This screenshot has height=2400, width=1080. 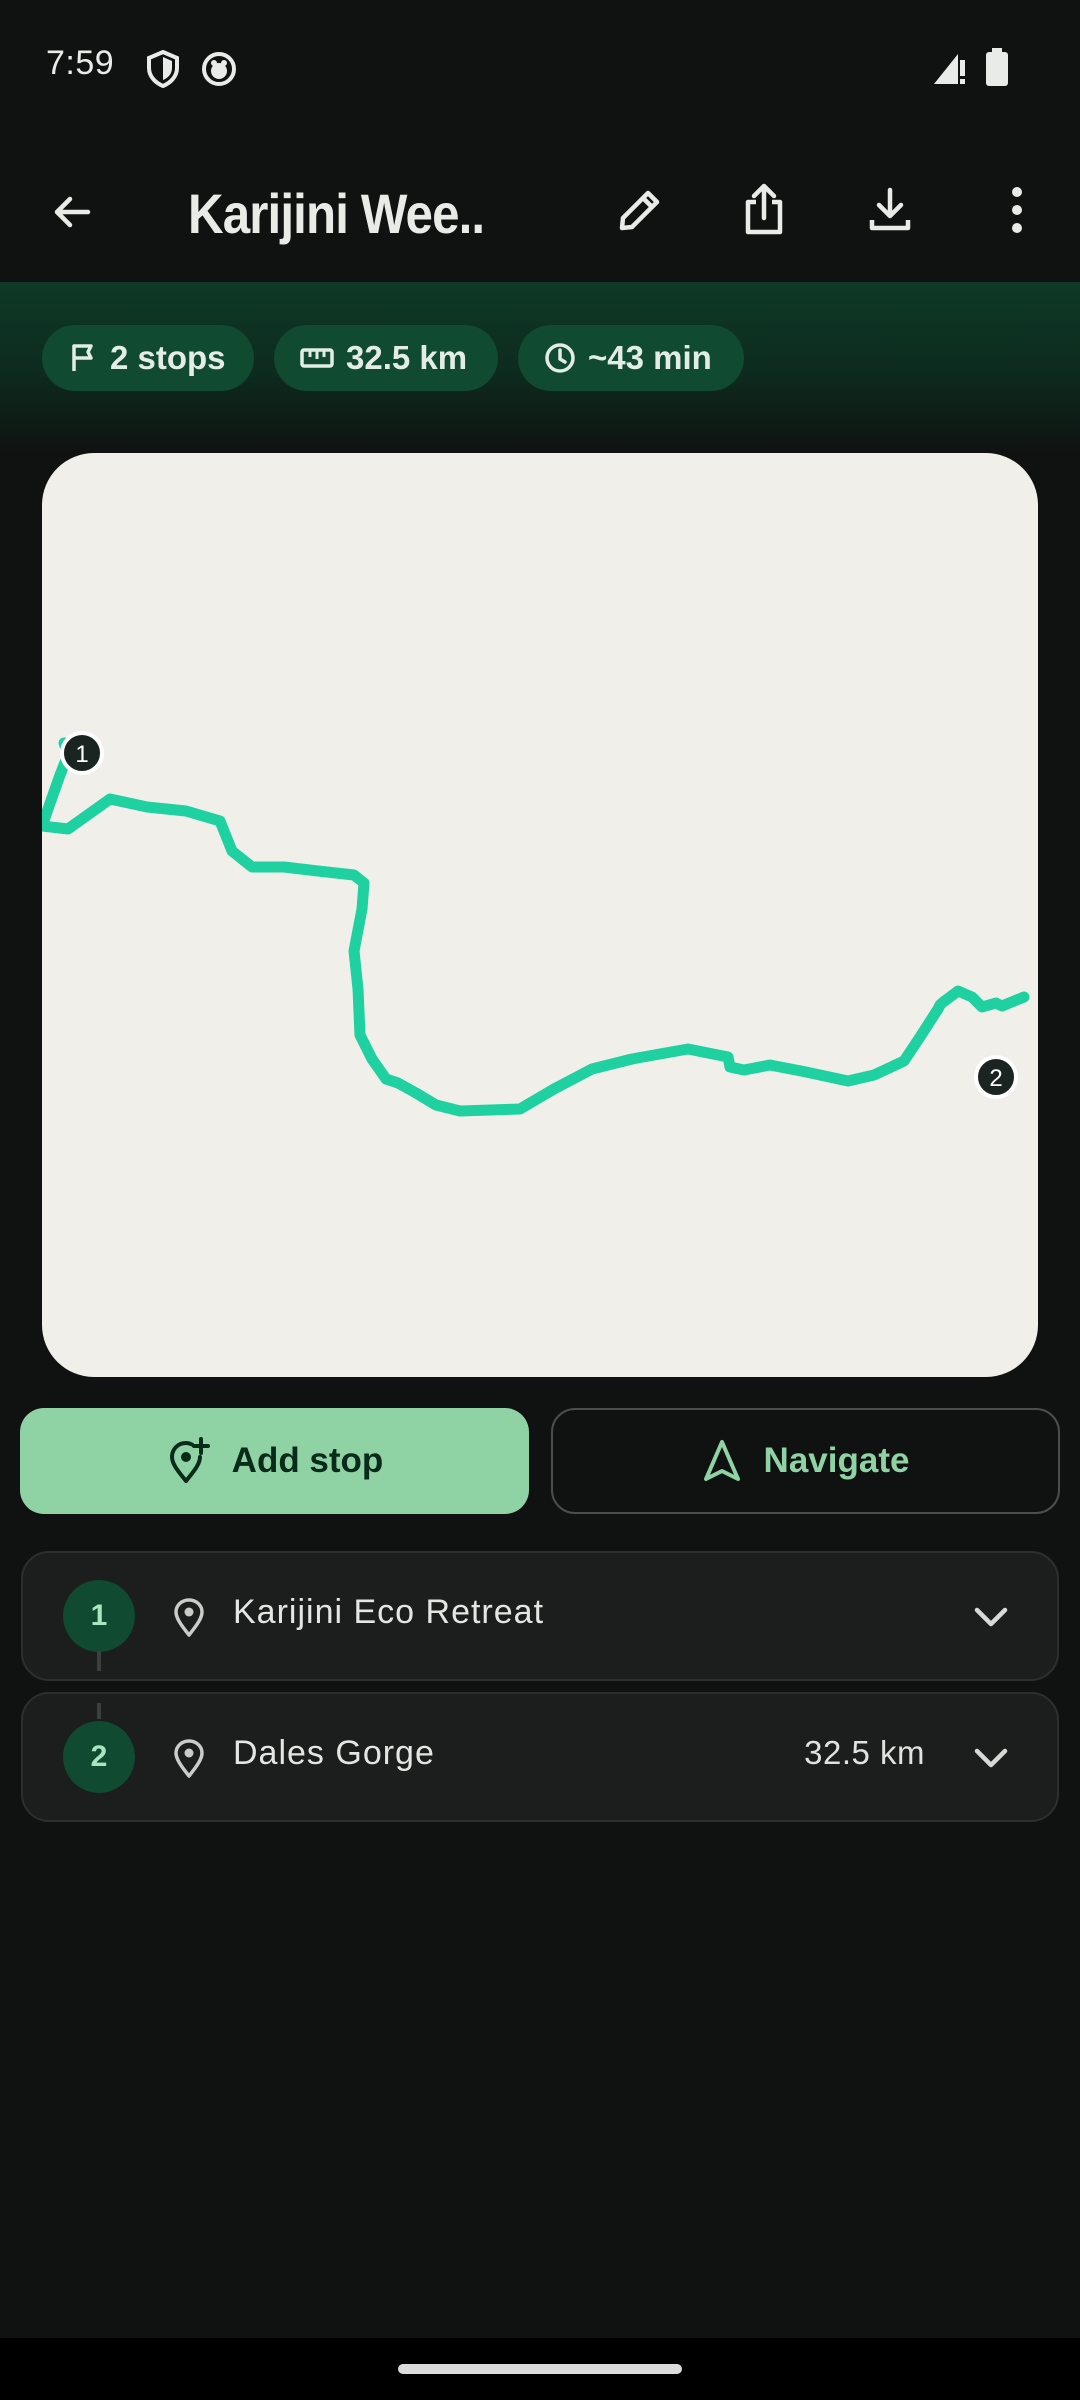 I want to click on more-options-button, so click(x=1017, y=210).